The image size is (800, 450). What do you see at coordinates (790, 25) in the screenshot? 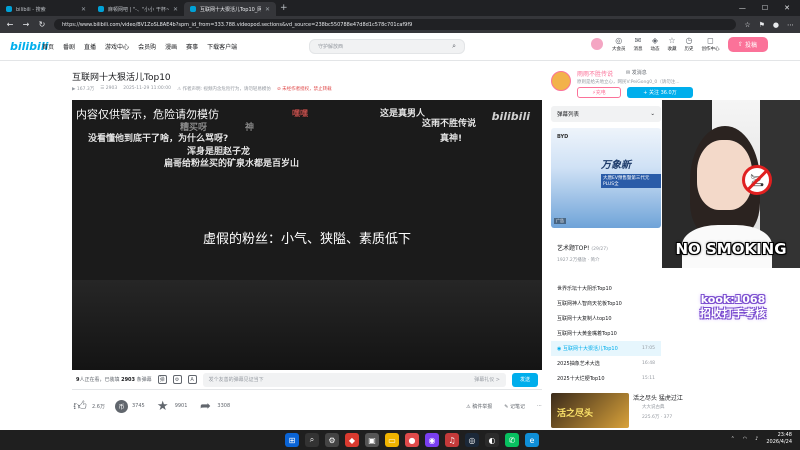
I see `menu-icon: ⋯` at bounding box center [790, 25].